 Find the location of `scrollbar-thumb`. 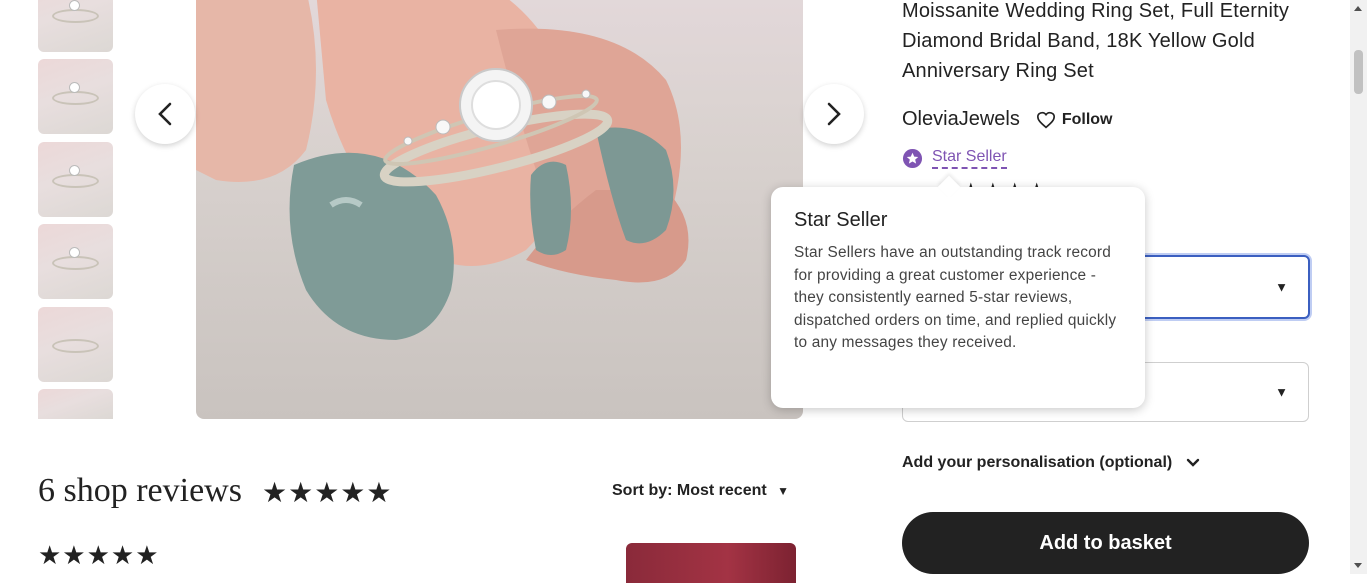

scrollbar-thumb is located at coordinates (1358, 72).